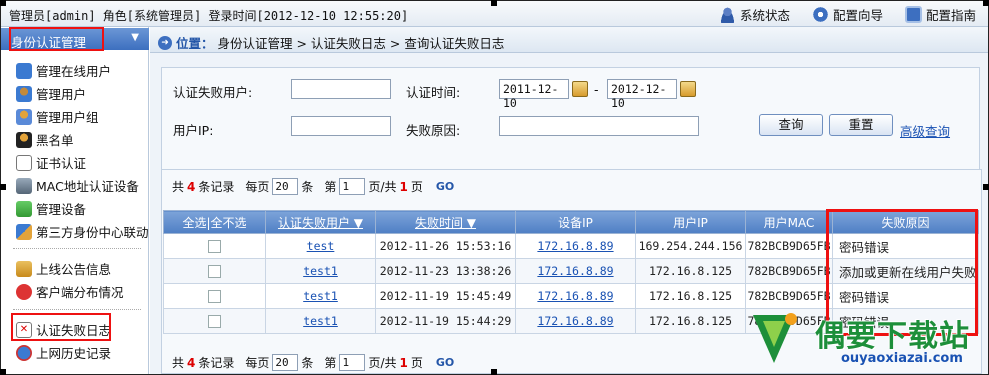  What do you see at coordinates (445, 222) in the screenshot?
I see `fail-time-header: 失败时间 ▼` at bounding box center [445, 222].